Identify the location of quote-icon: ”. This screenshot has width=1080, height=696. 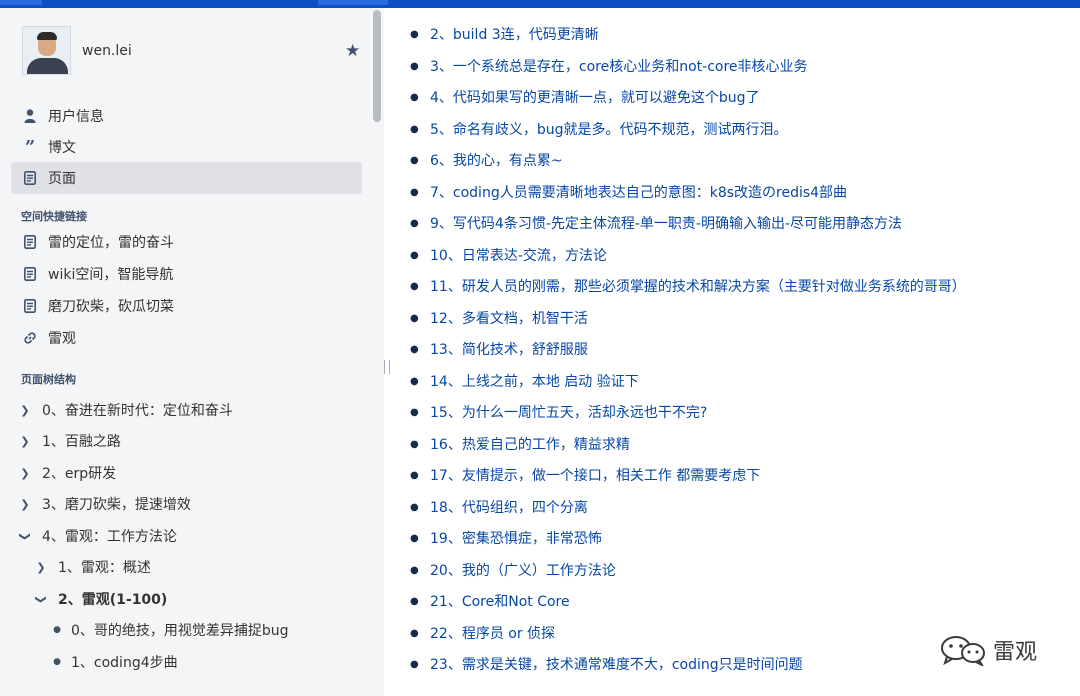
(30, 147).